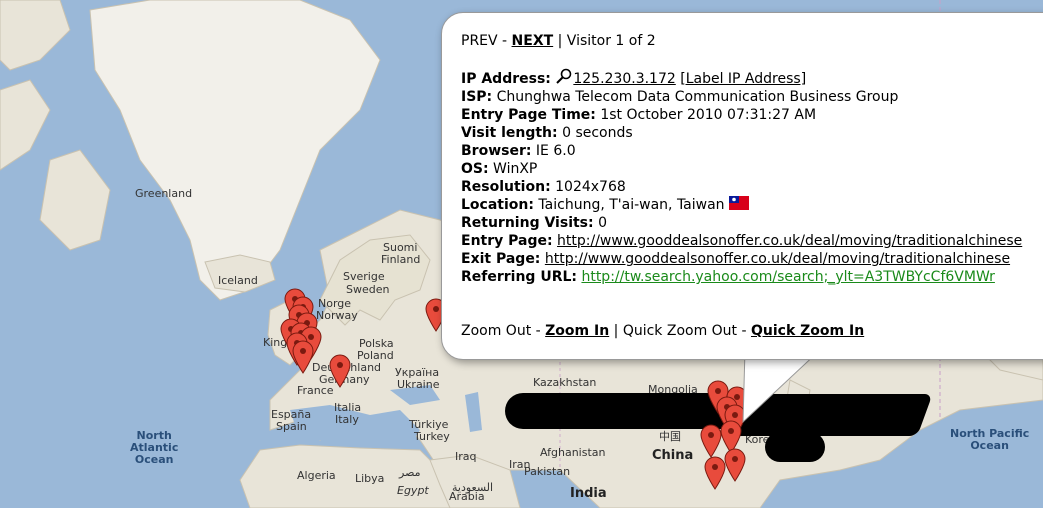  What do you see at coordinates (555, 151) in the screenshot?
I see `browser-value: IE 6.0` at bounding box center [555, 151].